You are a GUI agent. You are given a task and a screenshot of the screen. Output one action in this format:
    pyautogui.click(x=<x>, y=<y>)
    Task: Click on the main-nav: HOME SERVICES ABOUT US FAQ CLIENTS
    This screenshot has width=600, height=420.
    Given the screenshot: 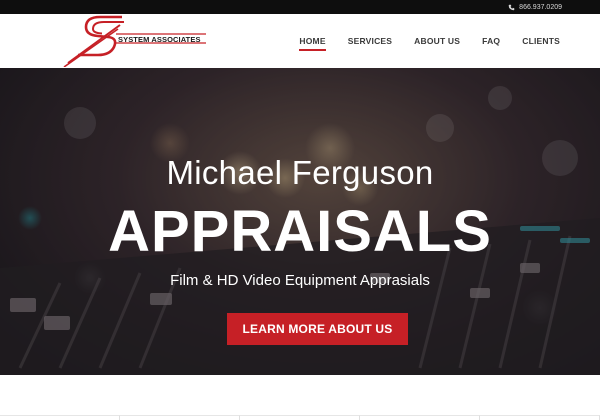 What is the action you would take?
    pyautogui.click(x=429, y=41)
    